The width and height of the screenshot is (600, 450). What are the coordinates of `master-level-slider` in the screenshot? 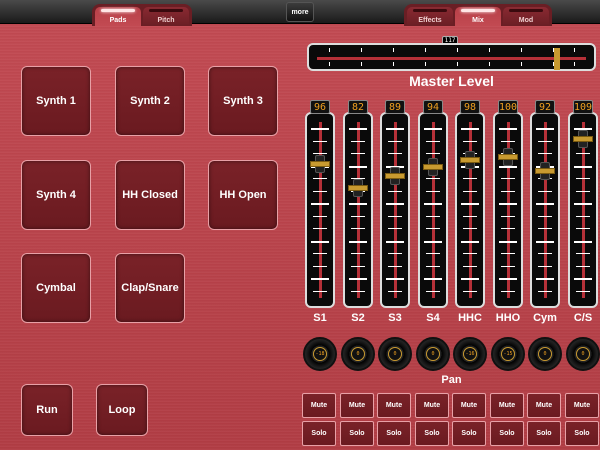 It's located at (451, 57).